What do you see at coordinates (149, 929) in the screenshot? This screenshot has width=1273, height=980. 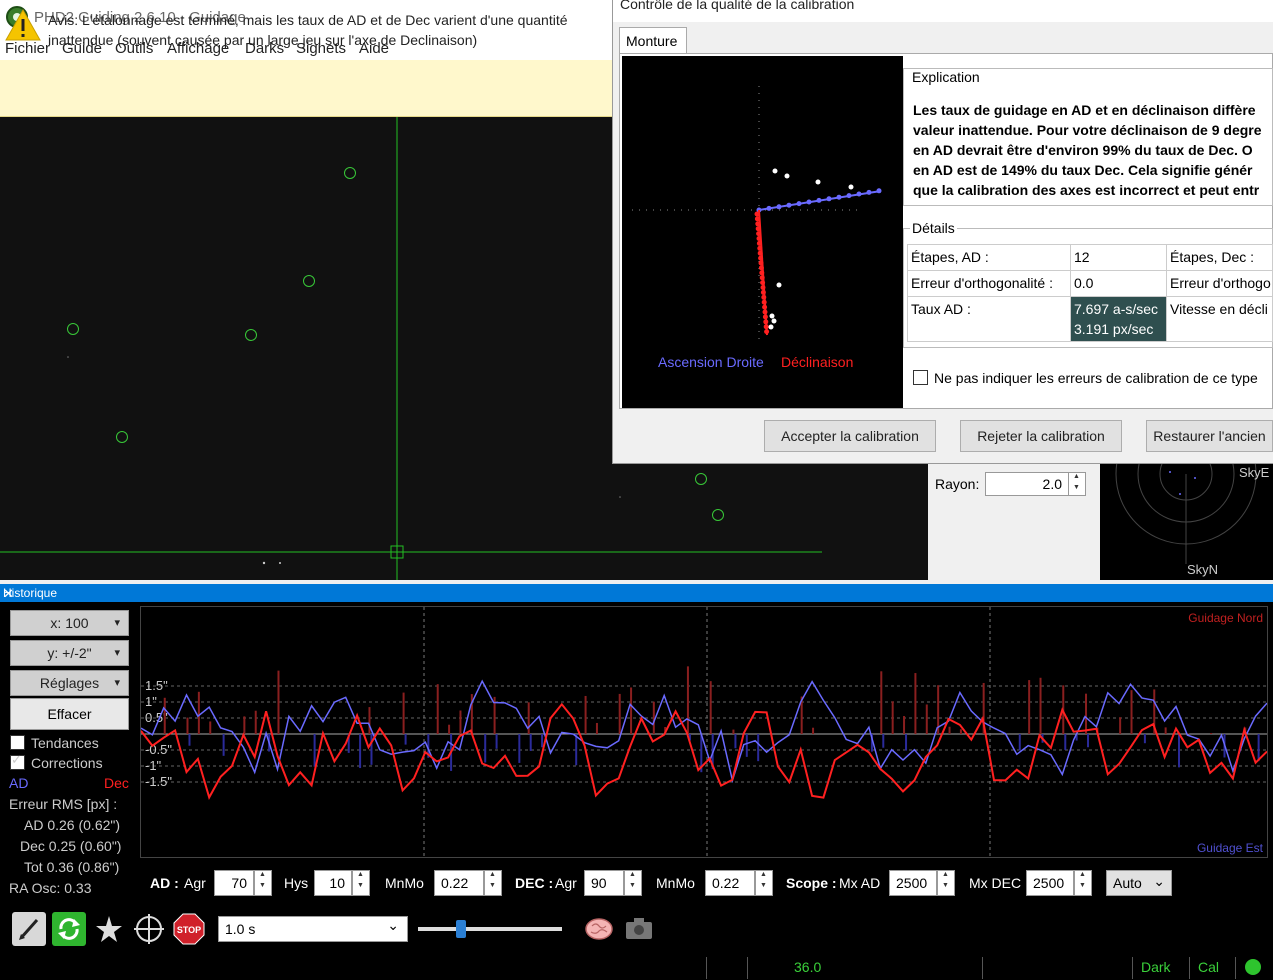 I see `guide-target-icon` at bounding box center [149, 929].